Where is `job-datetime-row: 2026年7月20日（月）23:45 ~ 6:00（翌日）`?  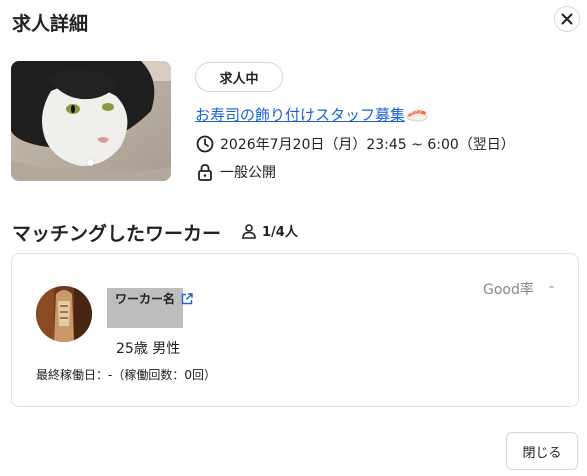
job-datetime-row: 2026年7月20日（月）23:45 ~ 6:00（翌日） is located at coordinates (355, 144).